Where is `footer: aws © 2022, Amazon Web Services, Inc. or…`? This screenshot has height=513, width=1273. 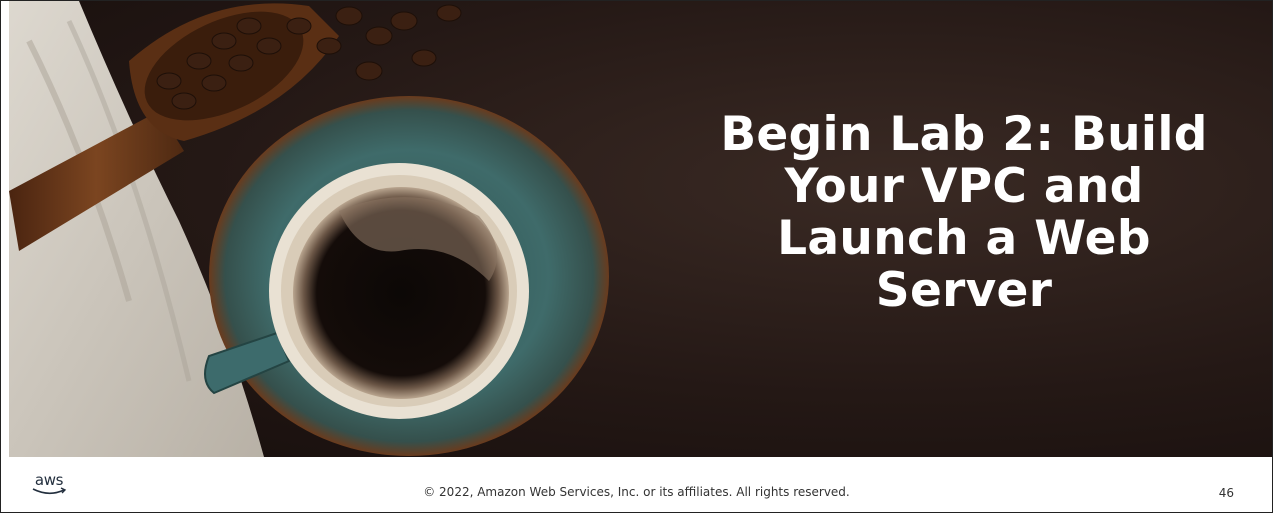
footer: aws © 2022, Amazon Web Services, Inc. or… is located at coordinates (636, 484).